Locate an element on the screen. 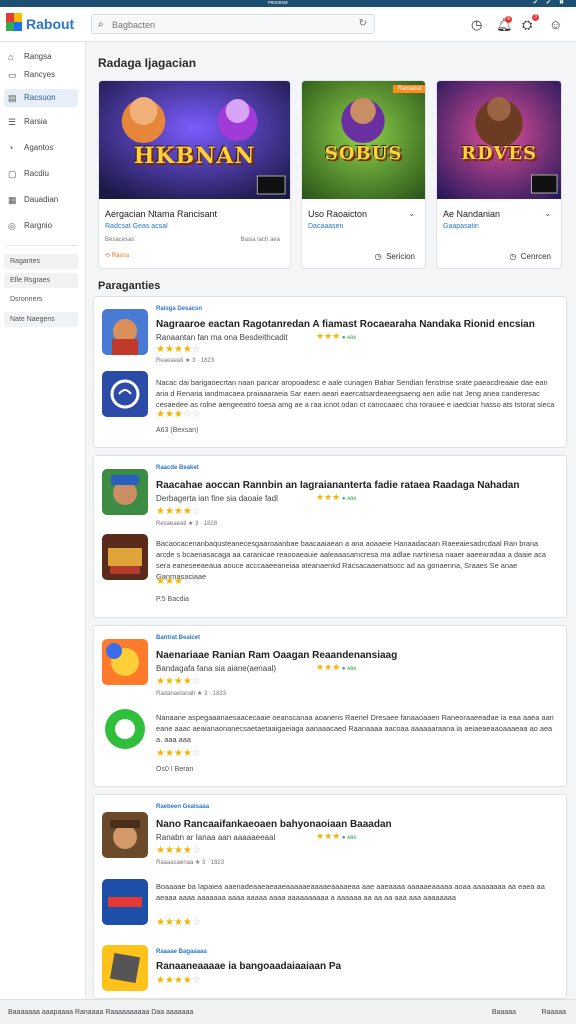  brand-name: Rabout is located at coordinates (50, 24).